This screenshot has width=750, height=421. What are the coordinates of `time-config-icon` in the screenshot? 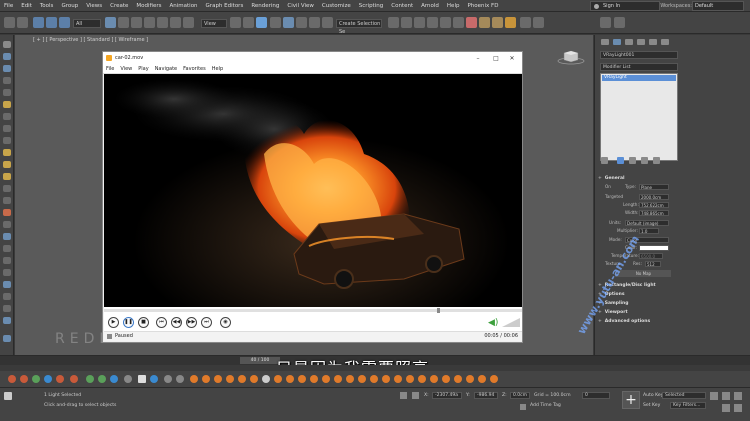 It's located at (714, 396).